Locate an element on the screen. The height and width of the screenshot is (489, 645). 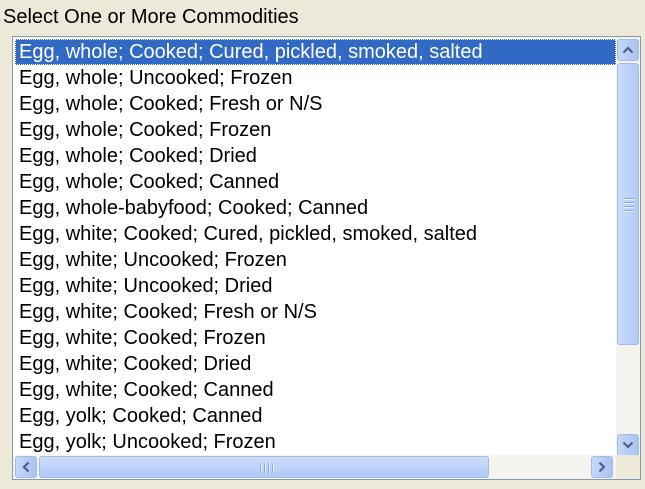
scroll-left-arrow-icon is located at coordinates (26, 467).